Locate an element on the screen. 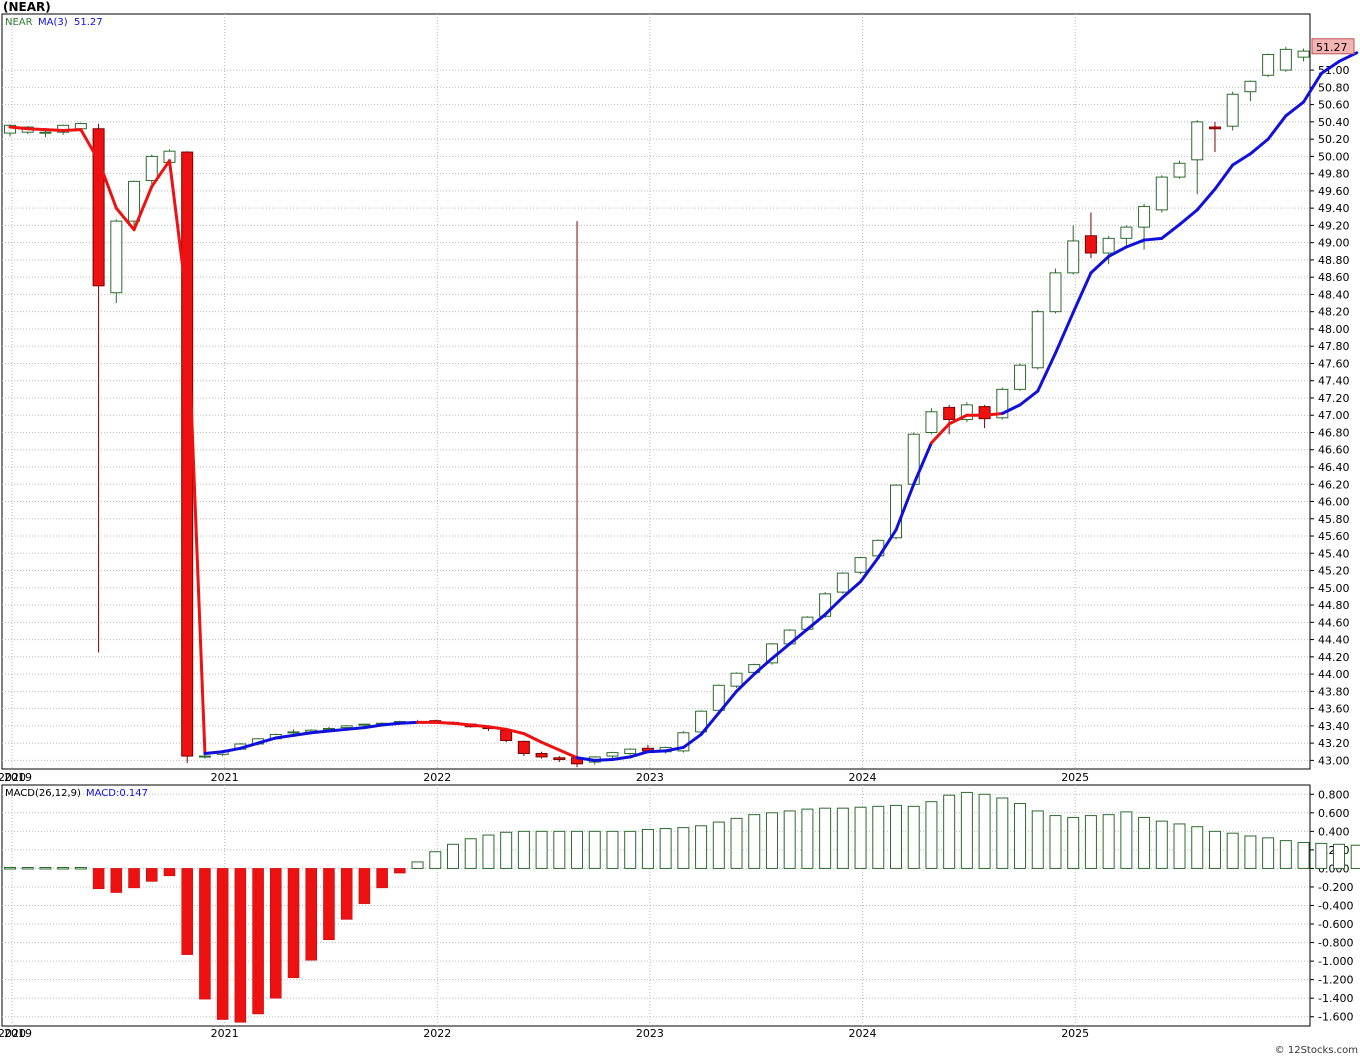  price-tick-label: 49.40 is located at coordinates (1334, 208).